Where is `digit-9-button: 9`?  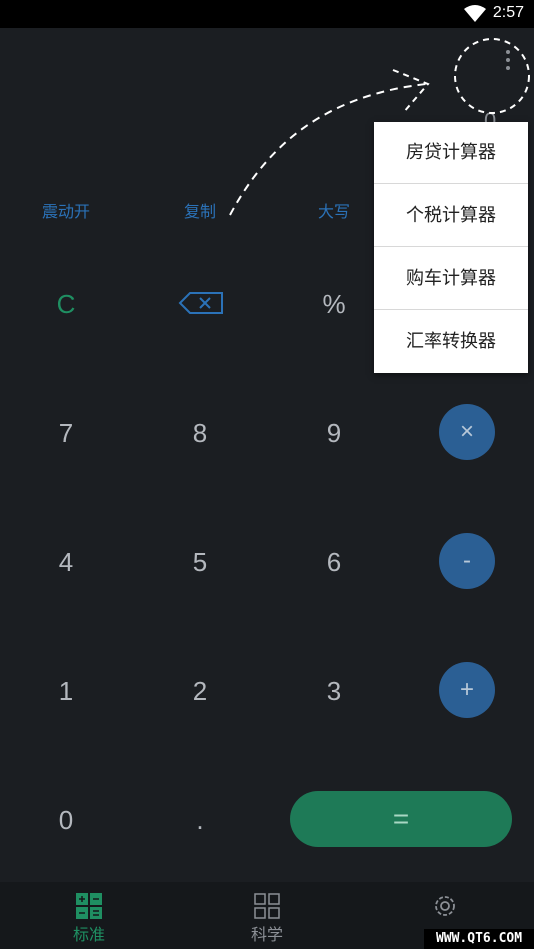
digit-9-button: 9 is located at coordinates (334, 433).